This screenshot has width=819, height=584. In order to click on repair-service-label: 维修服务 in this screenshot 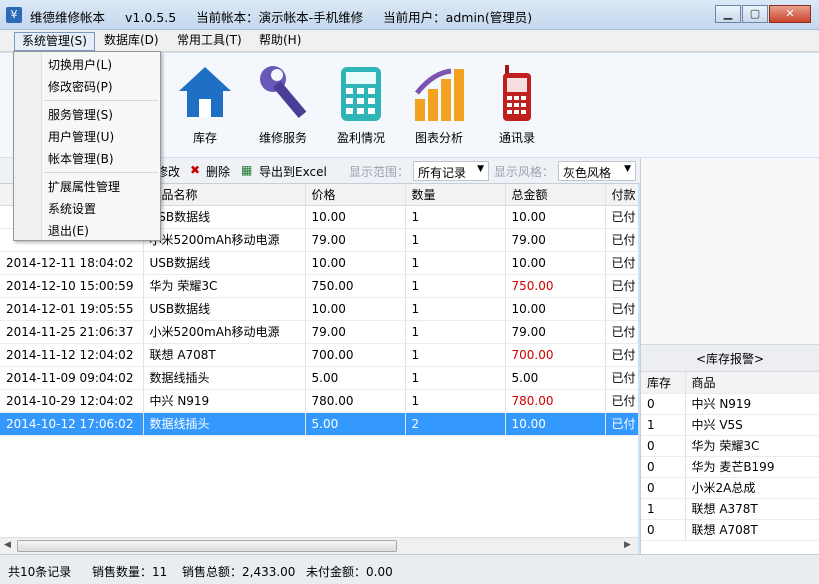, I will do `click(282, 138)`.